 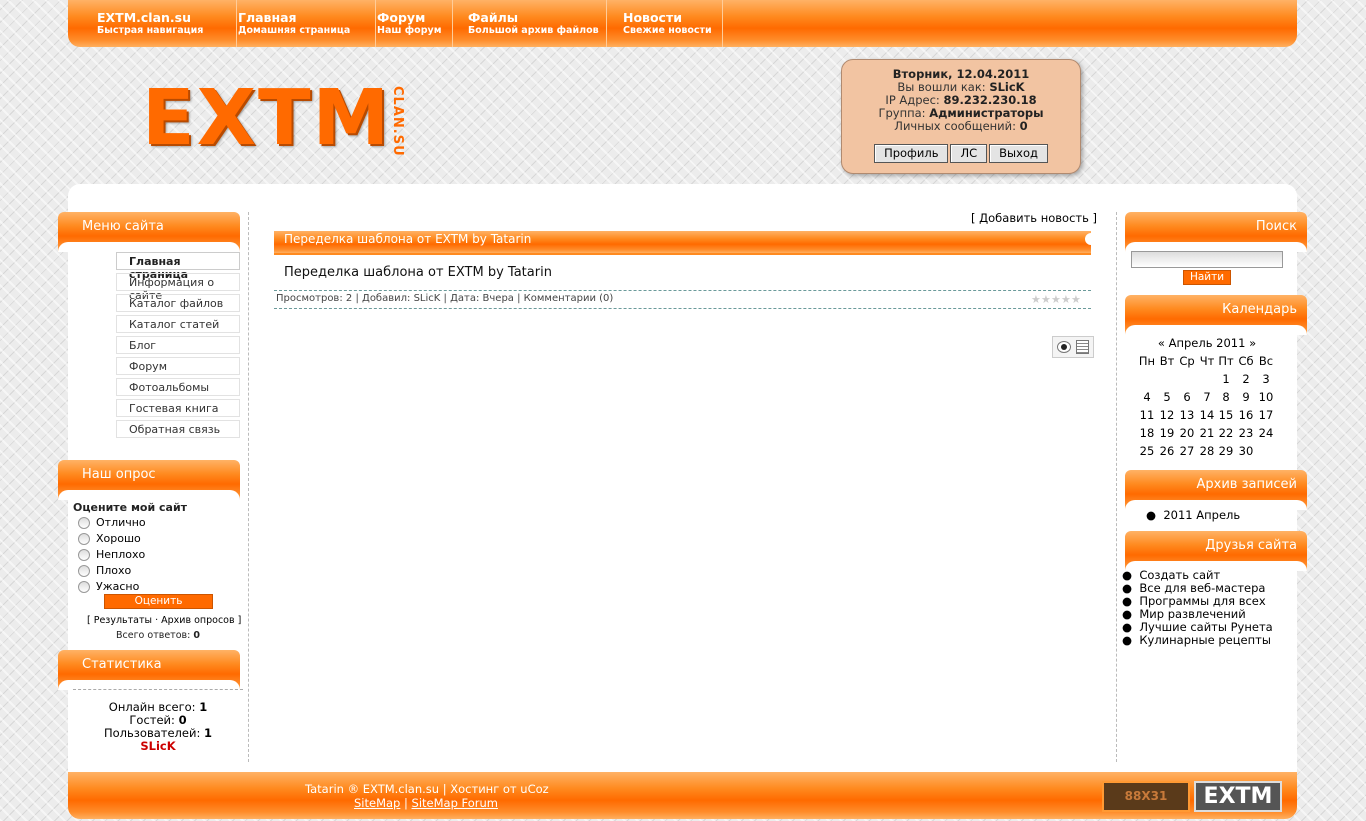 What do you see at coordinates (1207, 397) in the screenshot?
I see `calendar-day: 7` at bounding box center [1207, 397].